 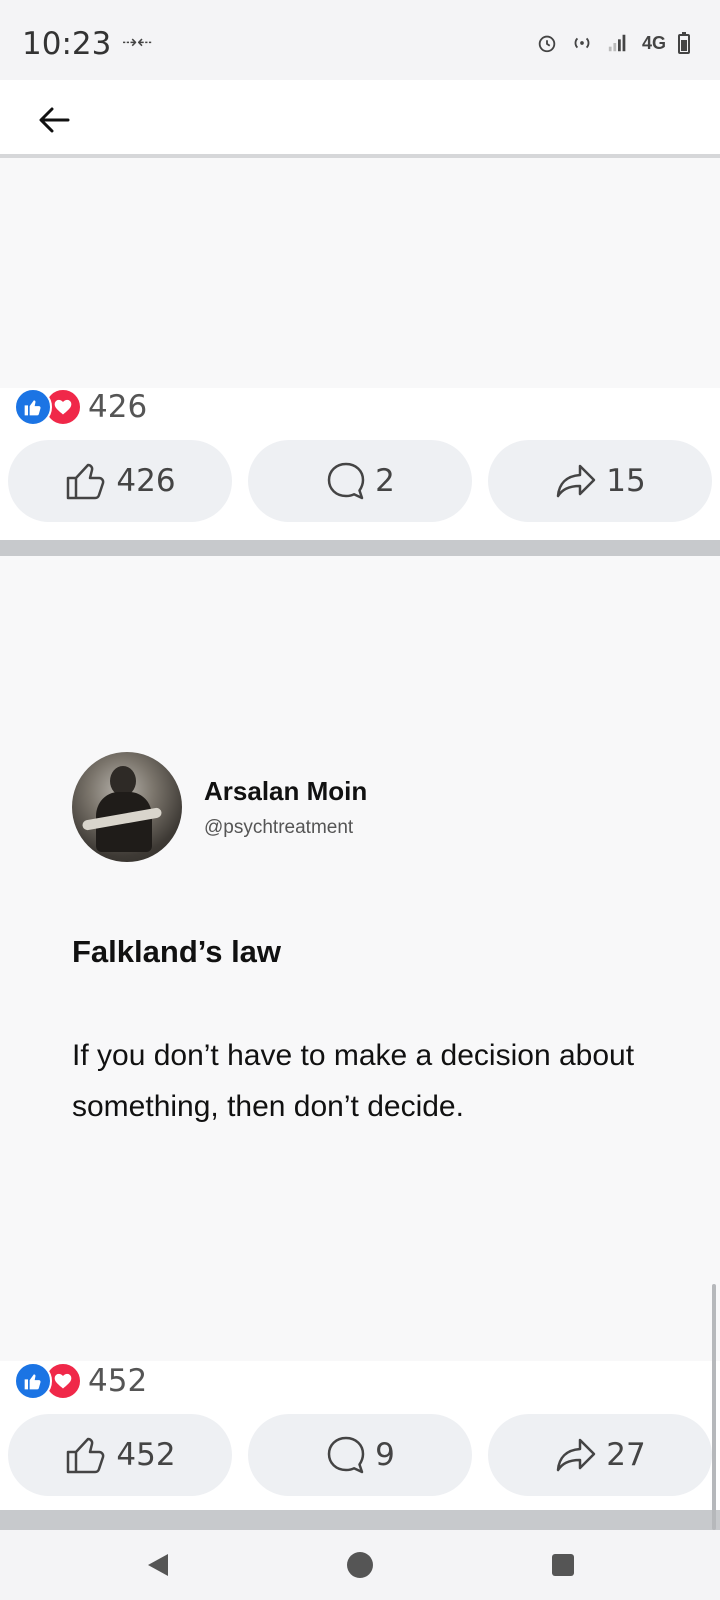 I want to click on share-button: 15, so click(x=600, y=481).